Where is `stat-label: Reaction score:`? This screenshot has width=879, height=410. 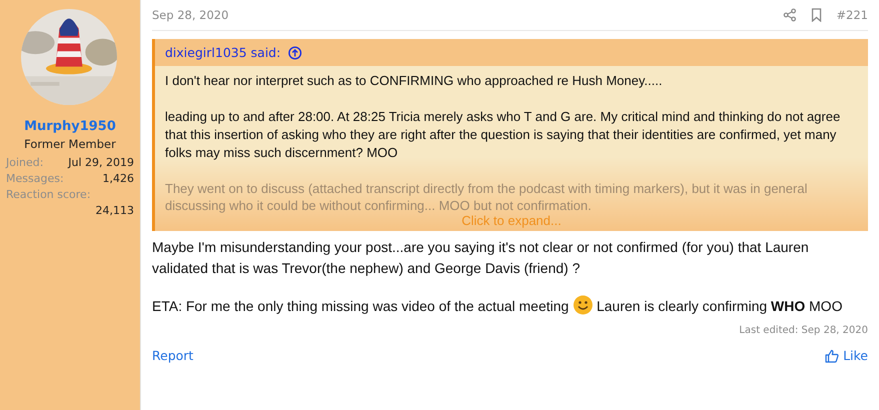
stat-label: Reaction score: is located at coordinates (49, 195).